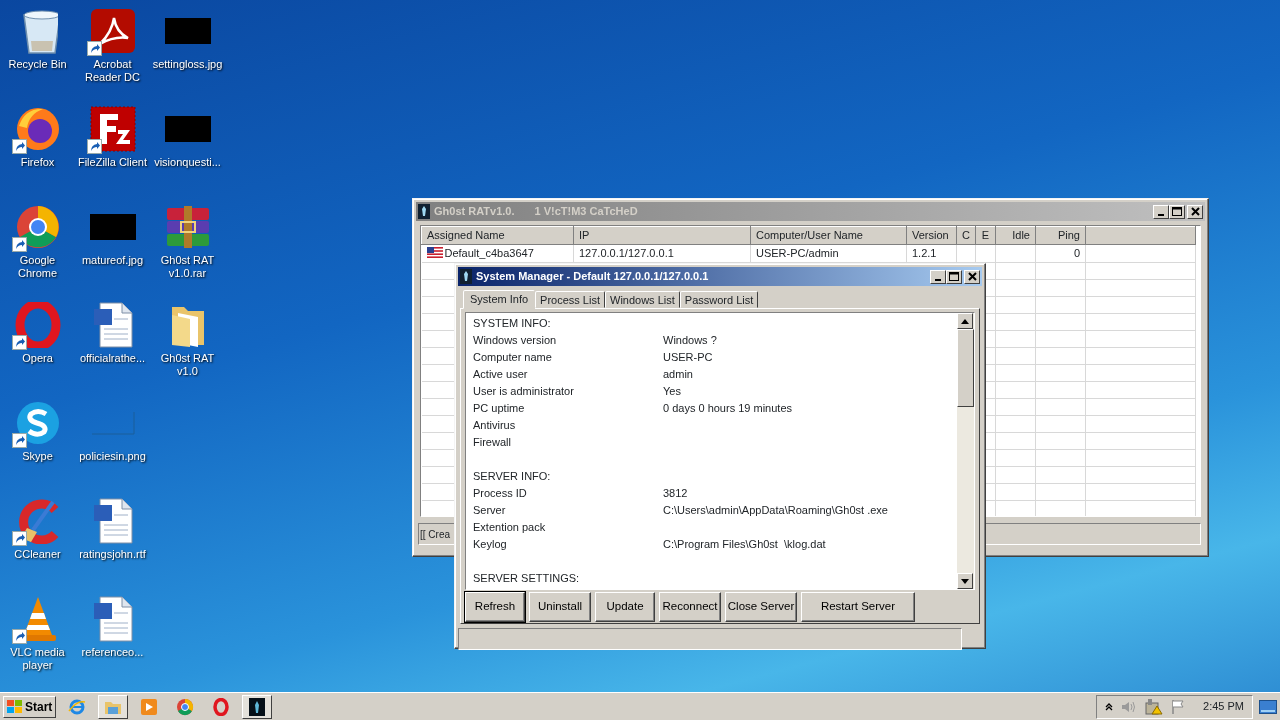 The height and width of the screenshot is (720, 1280). I want to click on scroll-down-button, so click(965, 581).